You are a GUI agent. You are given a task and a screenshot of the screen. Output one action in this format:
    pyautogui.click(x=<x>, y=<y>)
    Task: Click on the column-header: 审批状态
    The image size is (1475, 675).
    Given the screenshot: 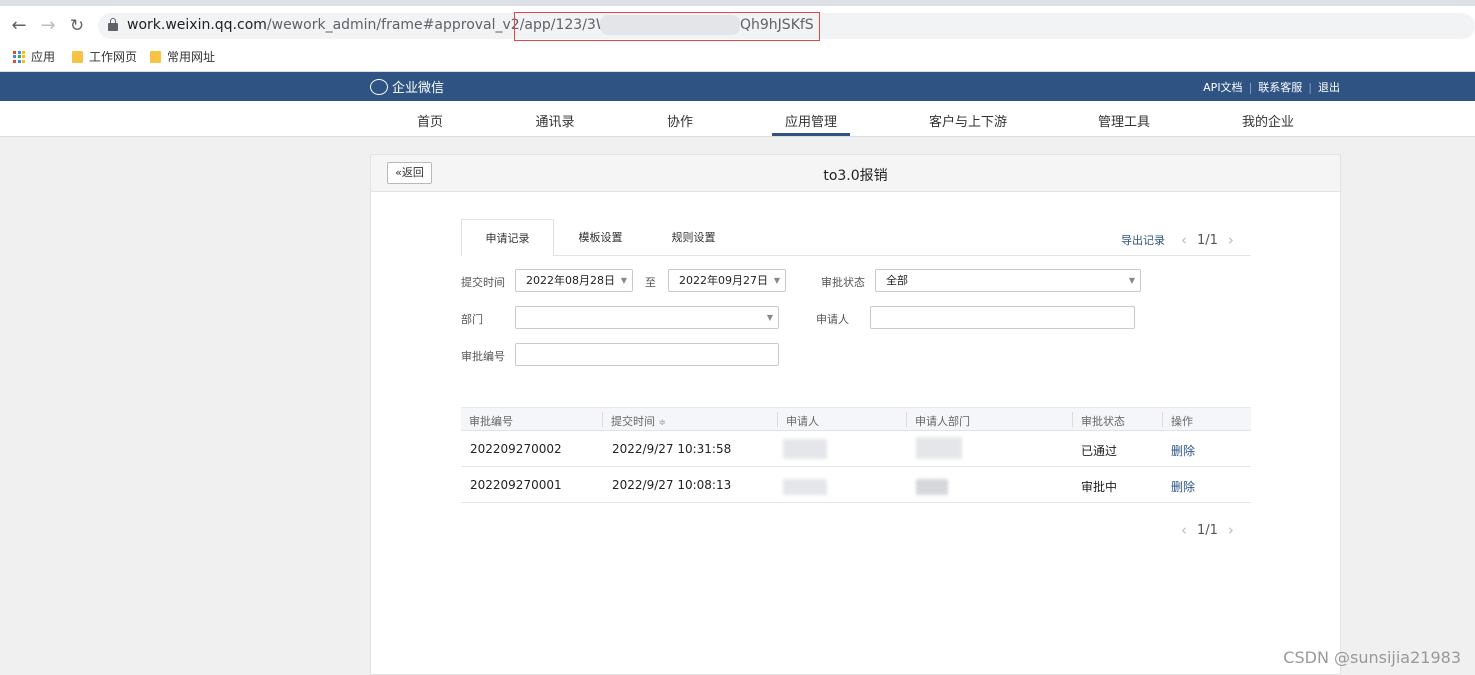 What is the action you would take?
    pyautogui.click(x=1103, y=421)
    